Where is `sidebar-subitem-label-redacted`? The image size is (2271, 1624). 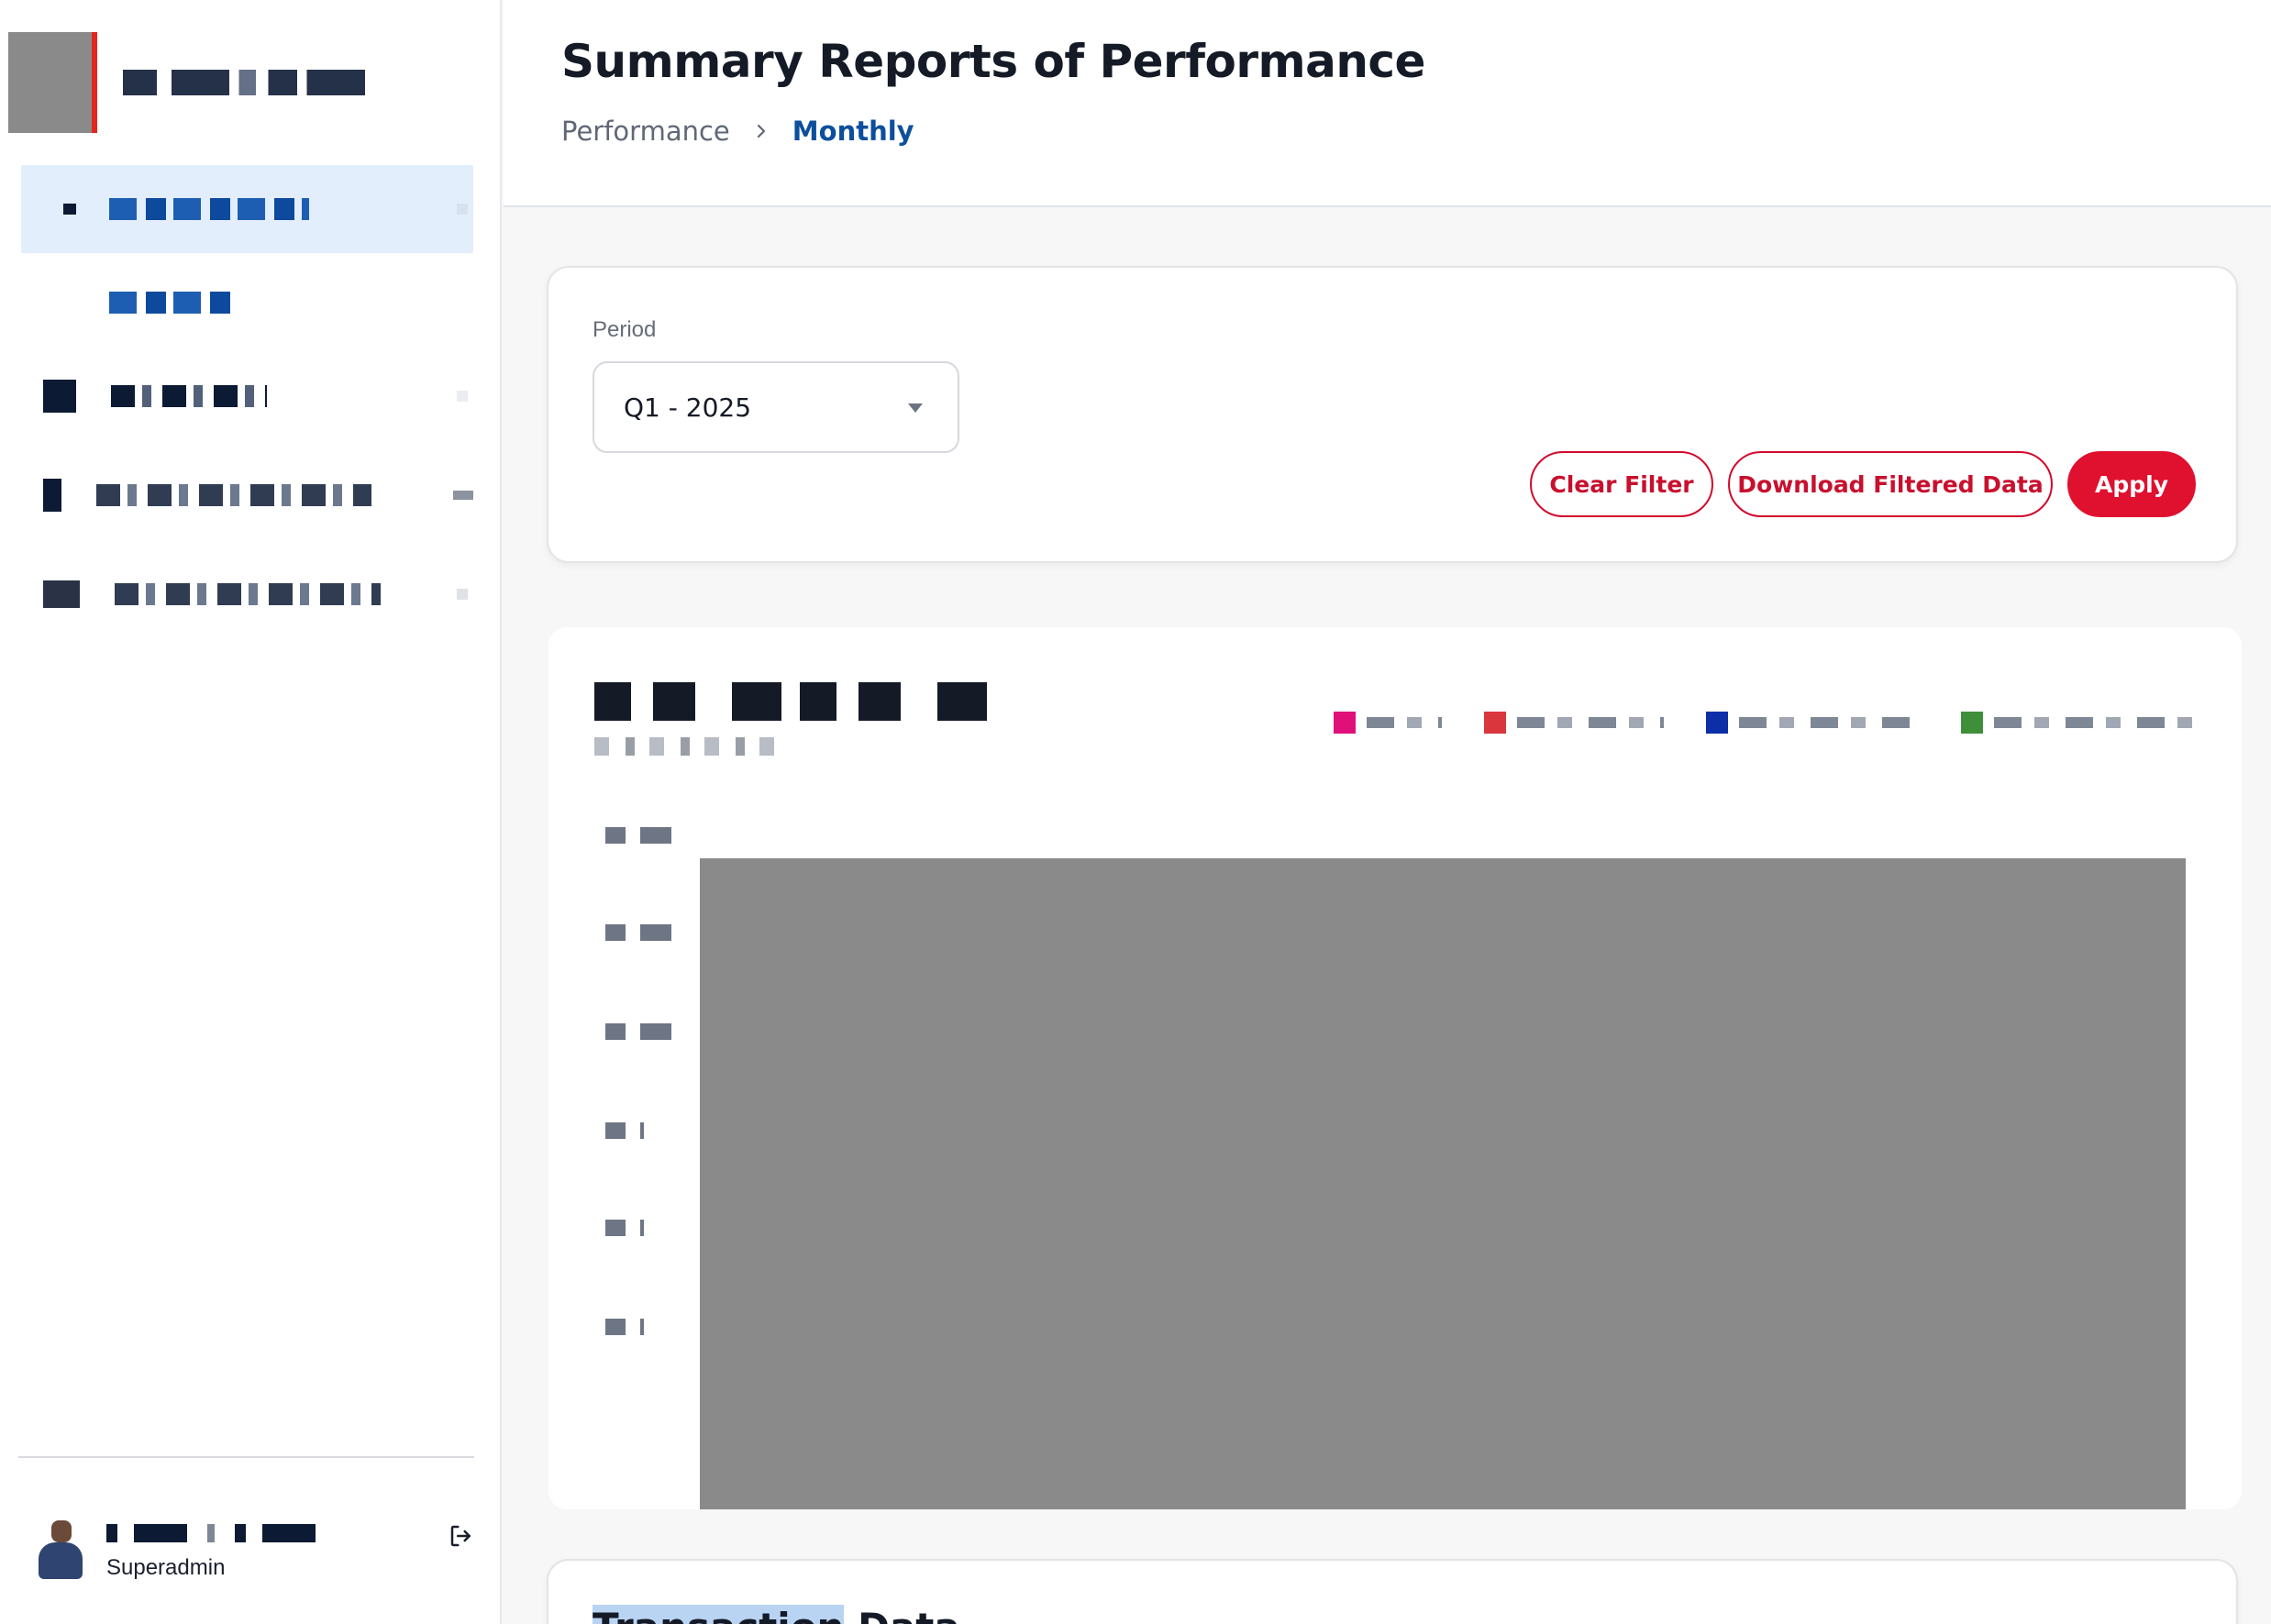 sidebar-subitem-label-redacted is located at coordinates (170, 303).